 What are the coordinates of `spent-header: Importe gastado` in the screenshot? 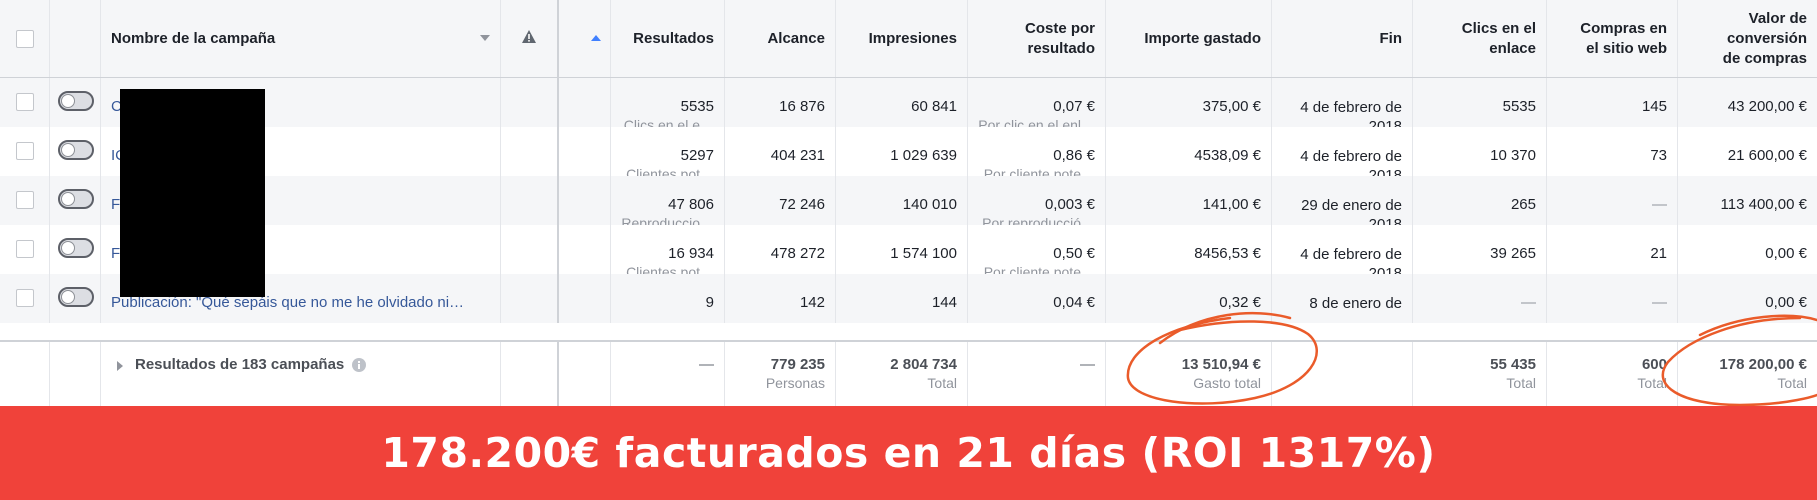 It's located at (1189, 38).